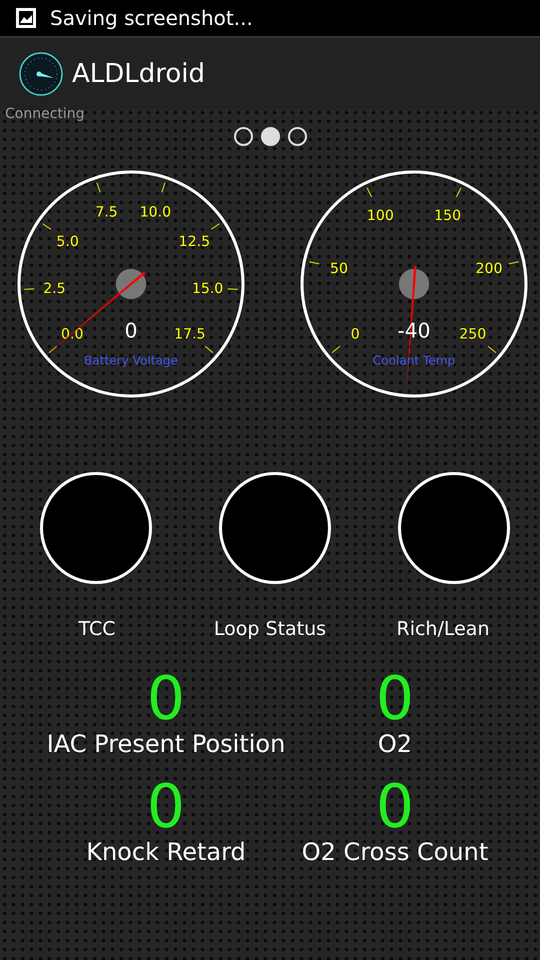 This screenshot has width=540, height=960. What do you see at coordinates (472, 334) in the screenshot?
I see `dial-label: 250` at bounding box center [472, 334].